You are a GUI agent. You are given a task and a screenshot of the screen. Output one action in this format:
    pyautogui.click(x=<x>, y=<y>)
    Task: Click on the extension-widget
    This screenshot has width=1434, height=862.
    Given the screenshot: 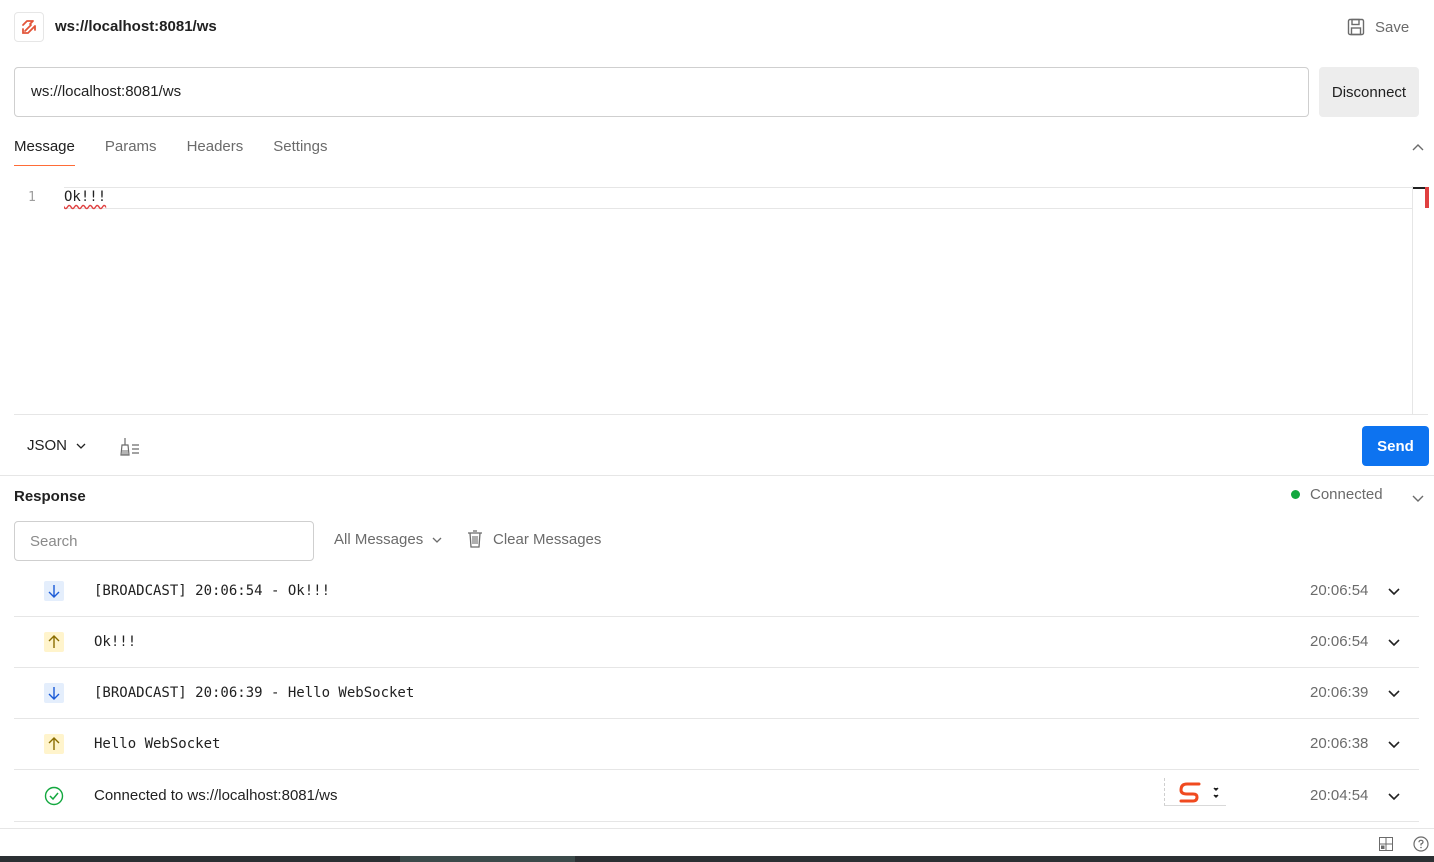 What is the action you would take?
    pyautogui.click(x=1195, y=792)
    